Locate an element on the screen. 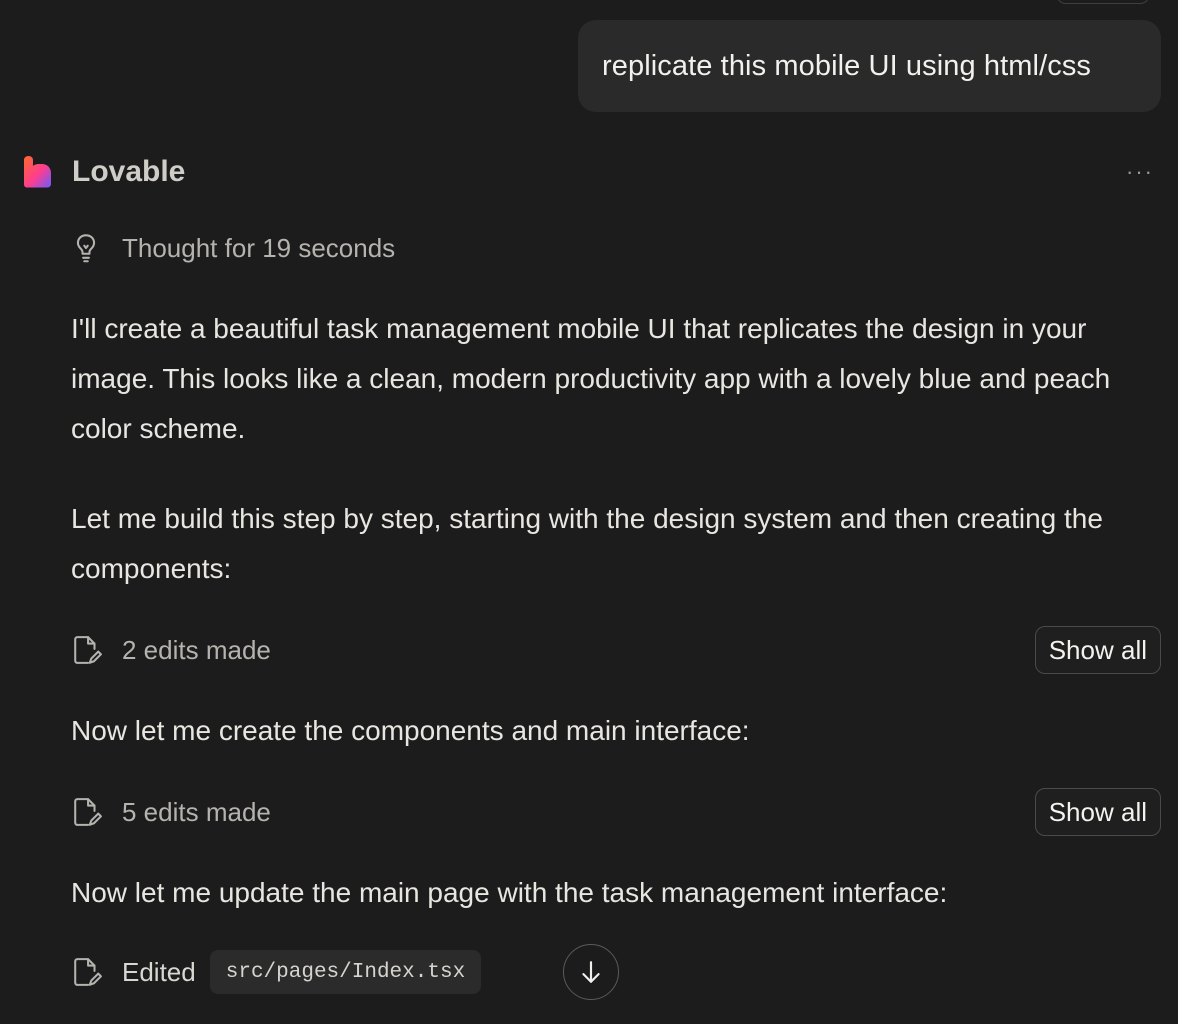 The height and width of the screenshot is (1024, 1178). arrow-down-icon is located at coordinates (591, 972).